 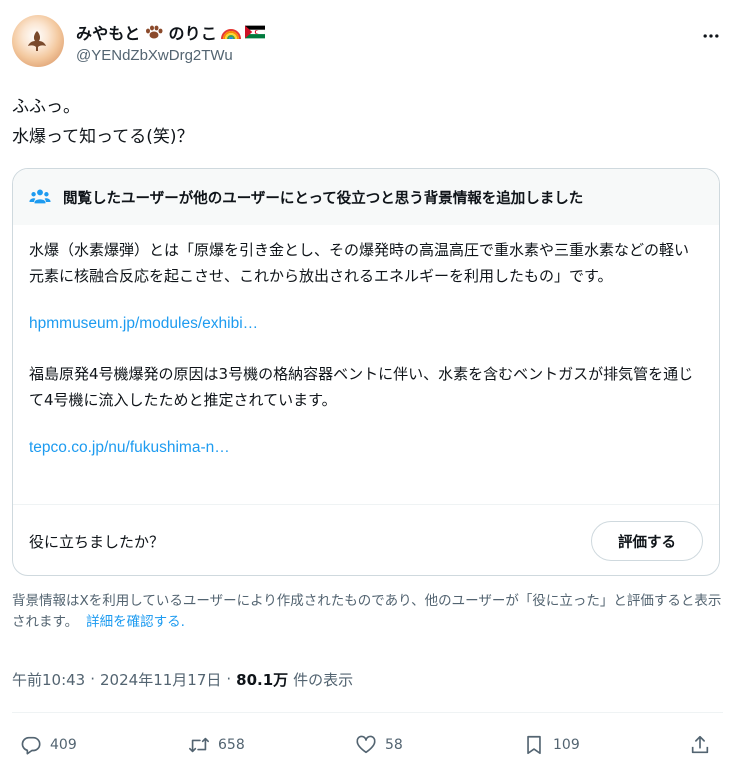 I want to click on bookmark-count: 109, so click(x=566, y=745).